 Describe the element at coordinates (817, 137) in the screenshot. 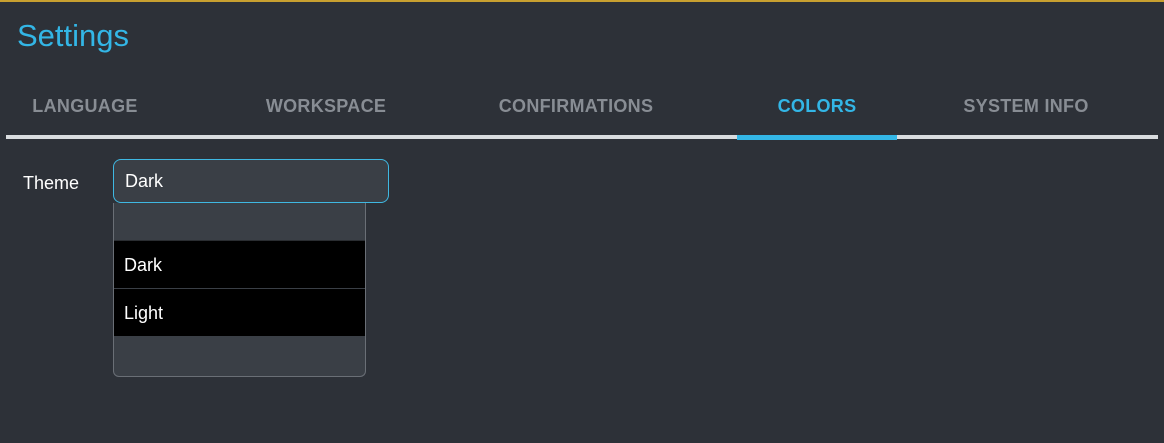

I see `active-tab-indicator` at that location.